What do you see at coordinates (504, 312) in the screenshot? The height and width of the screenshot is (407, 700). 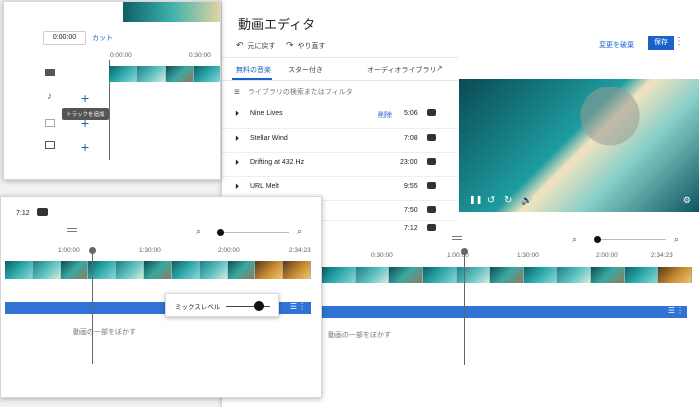 I see `audio-track: ☰ ⋮` at bounding box center [504, 312].